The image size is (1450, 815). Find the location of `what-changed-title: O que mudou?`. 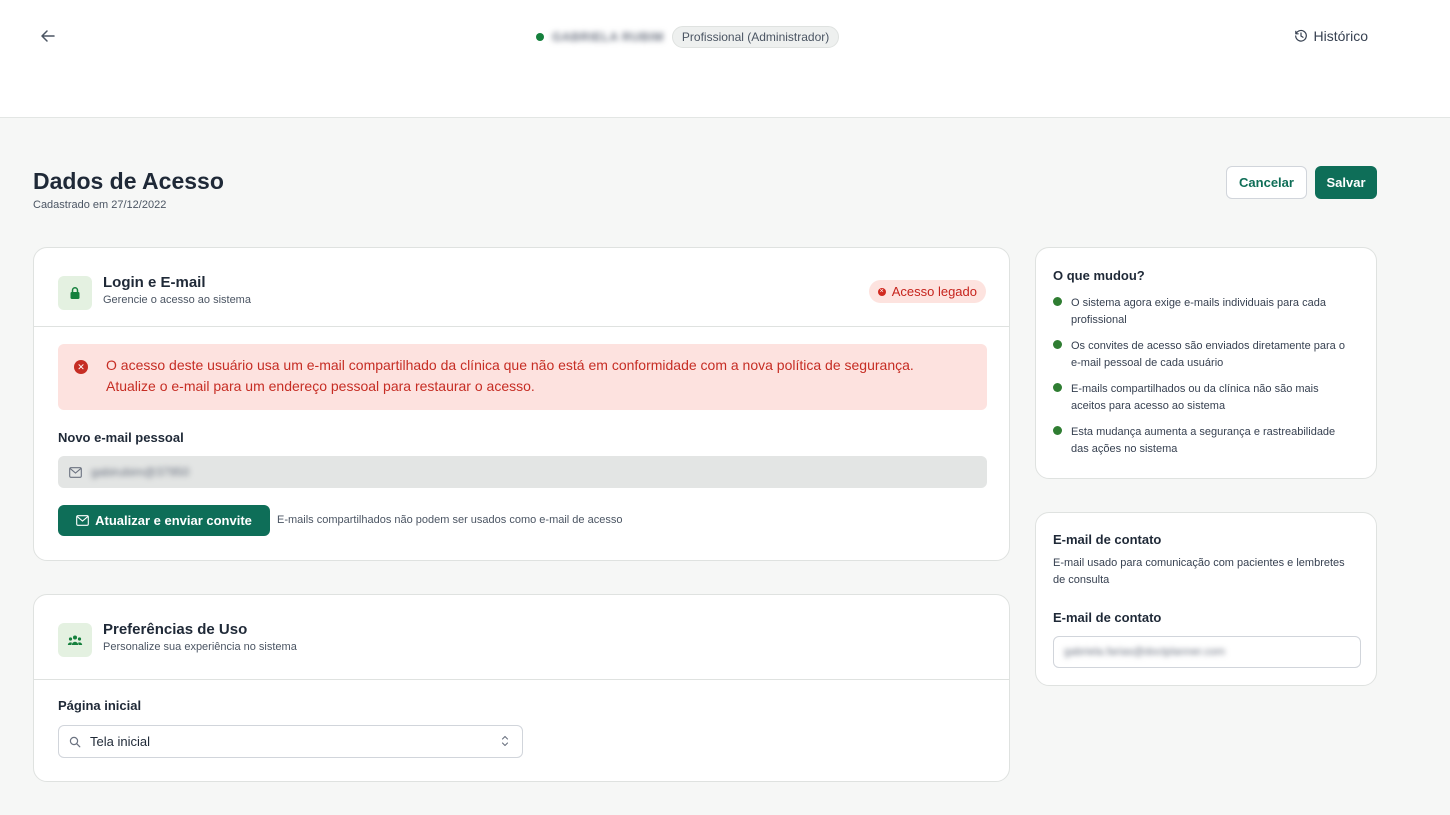

what-changed-title: O que mudou? is located at coordinates (1099, 275).